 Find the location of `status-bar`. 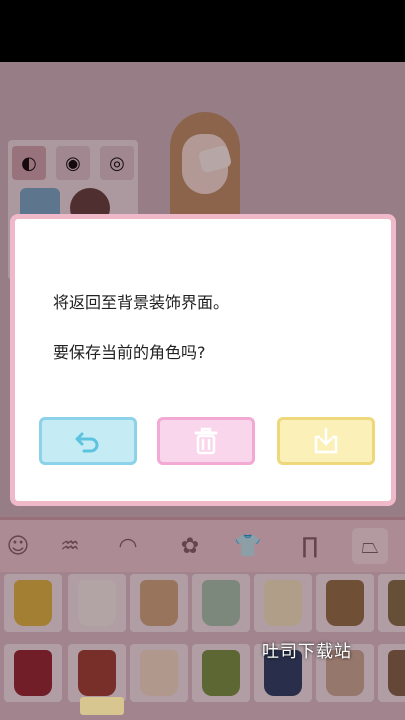

status-bar is located at coordinates (202, 31).